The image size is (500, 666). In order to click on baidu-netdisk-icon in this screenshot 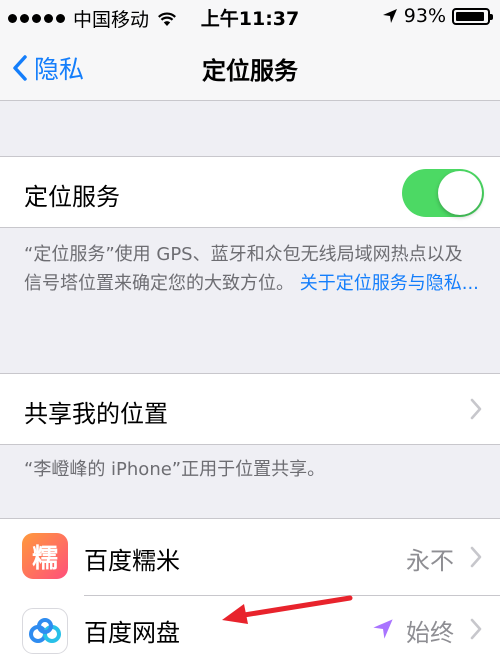, I will do `click(45, 631)`.